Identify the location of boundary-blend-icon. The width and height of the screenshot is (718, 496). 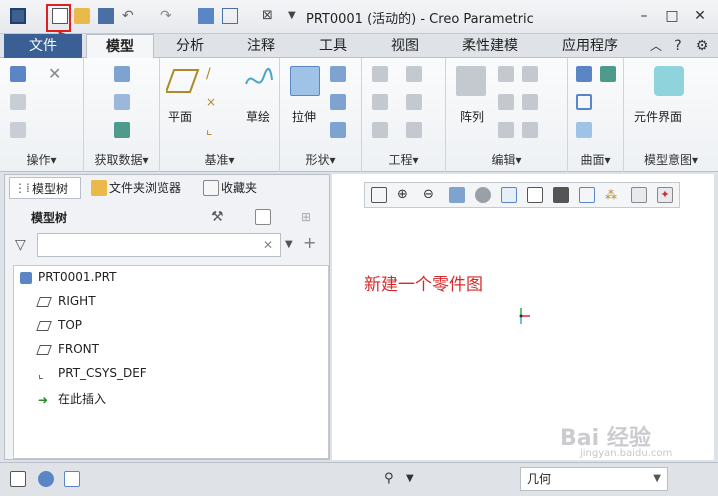
(608, 74).